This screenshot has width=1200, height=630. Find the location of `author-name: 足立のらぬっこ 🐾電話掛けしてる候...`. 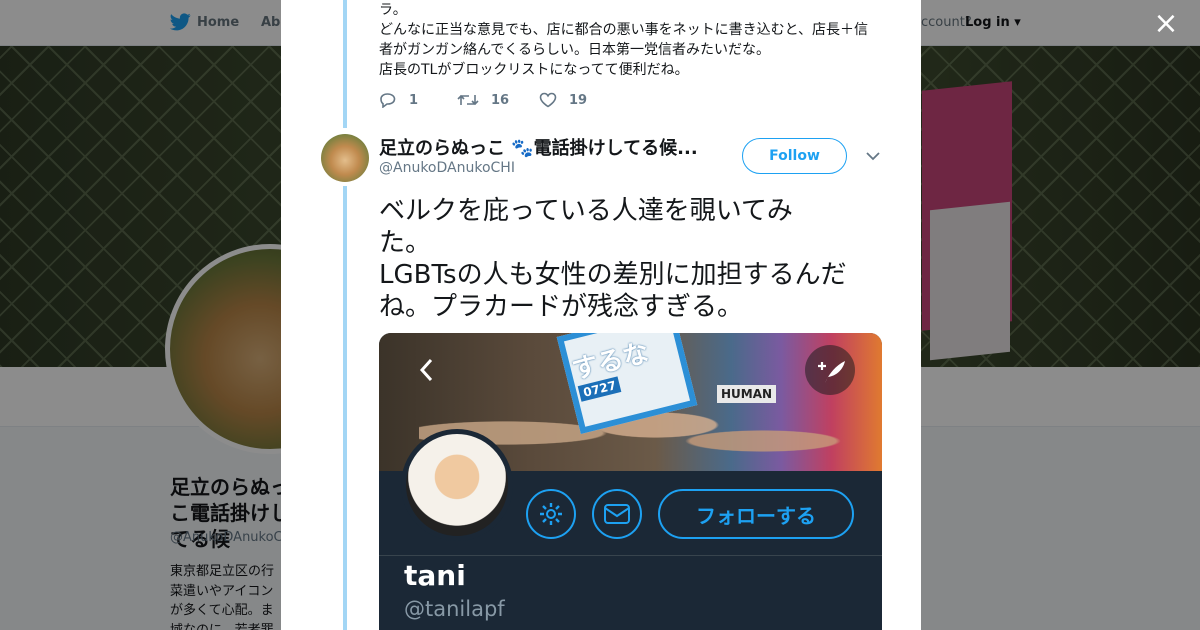

author-name: 足立のらぬっこ 🐾電話掛けしてる候... is located at coordinates (544, 147).